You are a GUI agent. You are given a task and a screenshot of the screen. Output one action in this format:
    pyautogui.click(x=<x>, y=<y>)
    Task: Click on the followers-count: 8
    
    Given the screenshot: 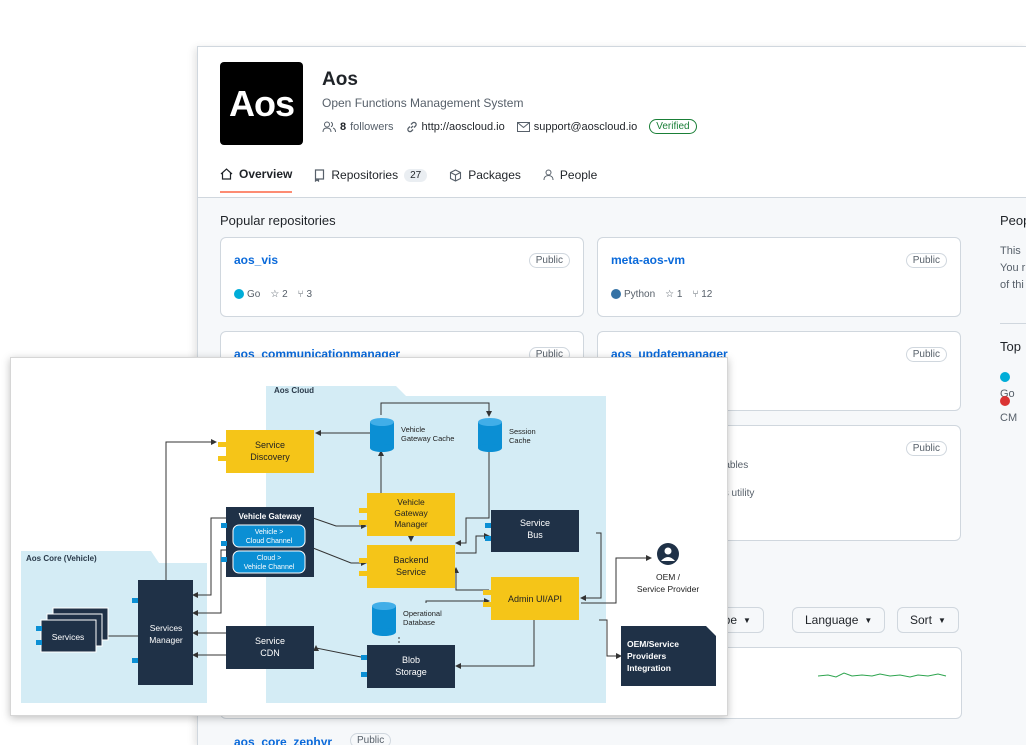 What is the action you would take?
    pyautogui.click(x=343, y=126)
    